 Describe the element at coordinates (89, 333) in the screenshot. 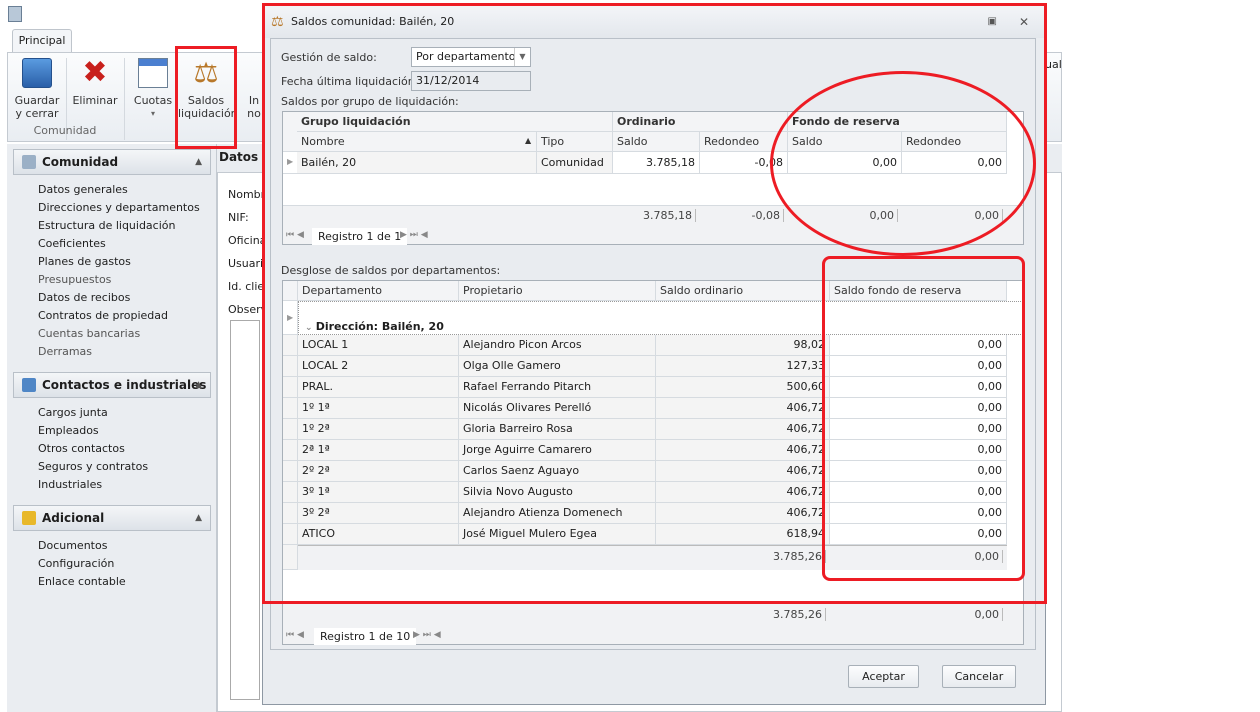

I see `sidebar-item: Cuentas bancarias` at that location.